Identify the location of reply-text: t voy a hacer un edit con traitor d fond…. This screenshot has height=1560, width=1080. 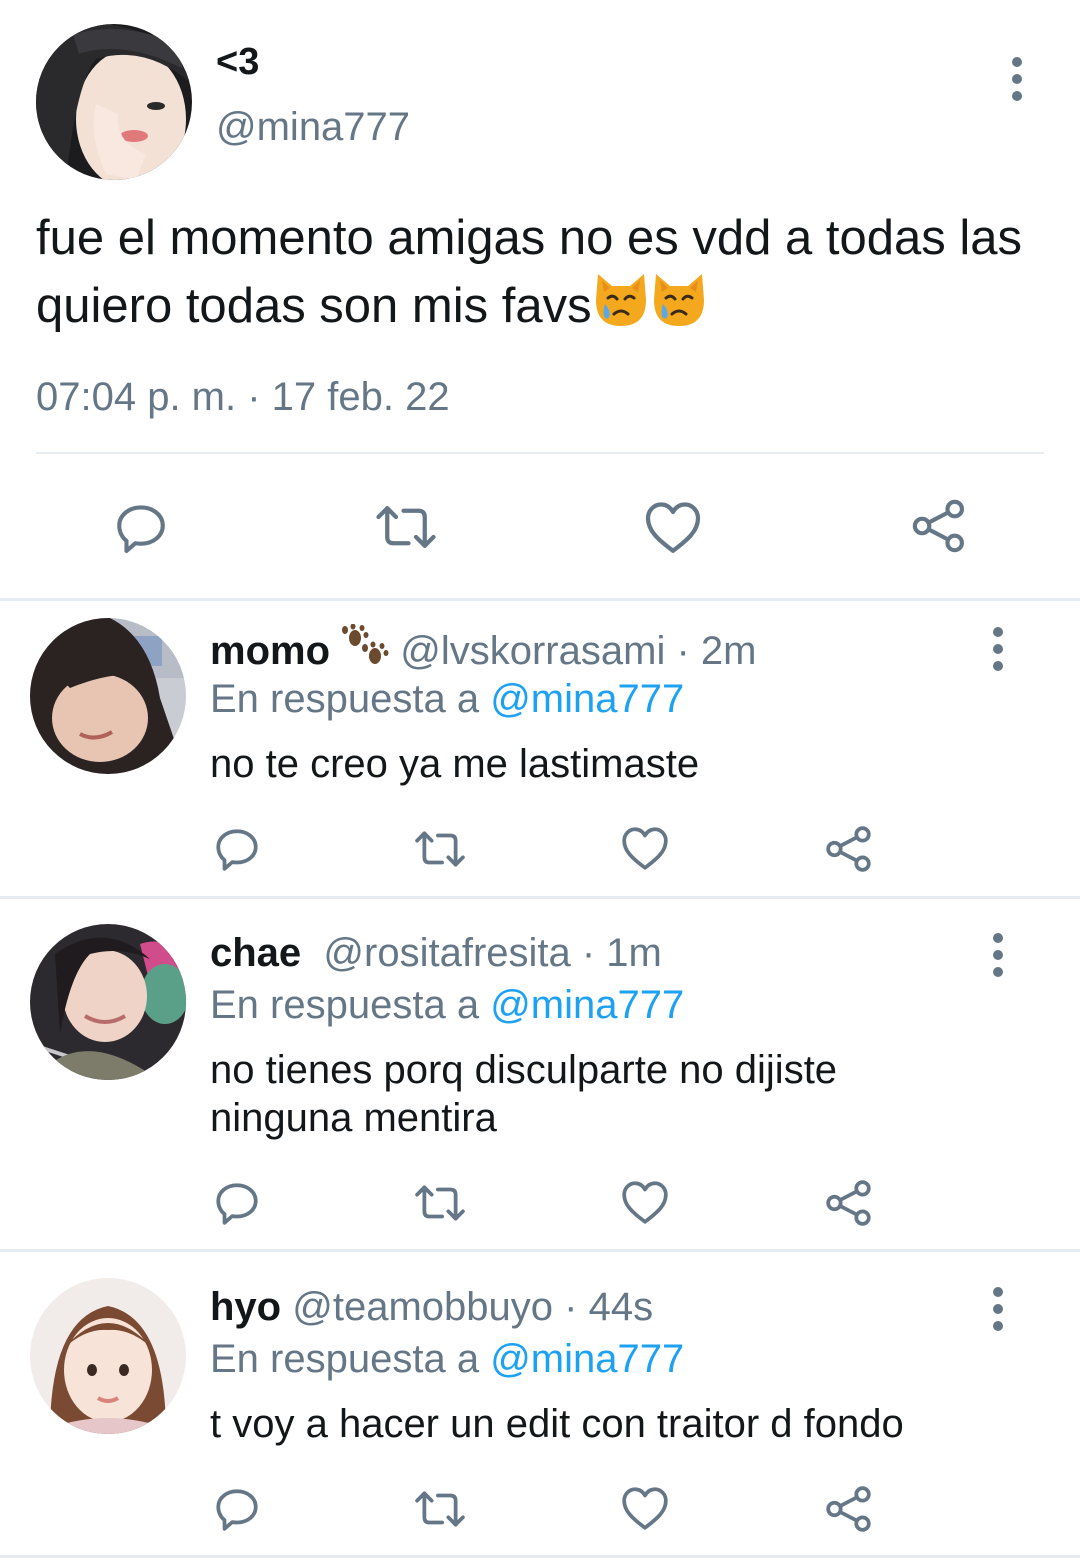
(557, 1424).